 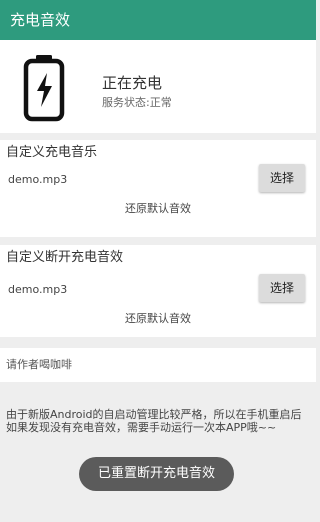 What do you see at coordinates (65, 257) in the screenshot?
I see `disconnect-sound-title: 自定义断开充电音效` at bounding box center [65, 257].